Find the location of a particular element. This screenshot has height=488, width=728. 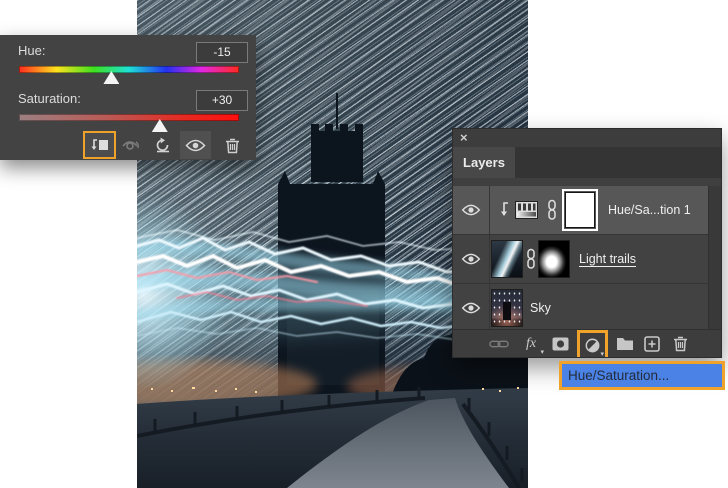

layer-row-hue-saturation: Hue/Sa...tion 1 is located at coordinates (581, 210).